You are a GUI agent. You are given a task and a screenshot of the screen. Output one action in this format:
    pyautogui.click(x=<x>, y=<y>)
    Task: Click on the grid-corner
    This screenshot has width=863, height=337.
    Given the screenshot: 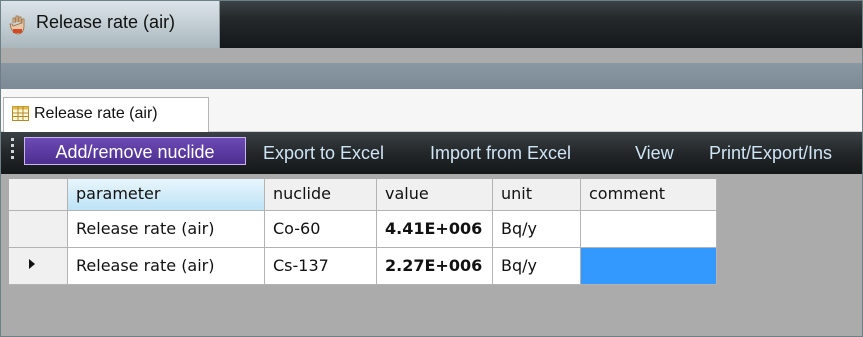 What is the action you would take?
    pyautogui.click(x=38, y=195)
    